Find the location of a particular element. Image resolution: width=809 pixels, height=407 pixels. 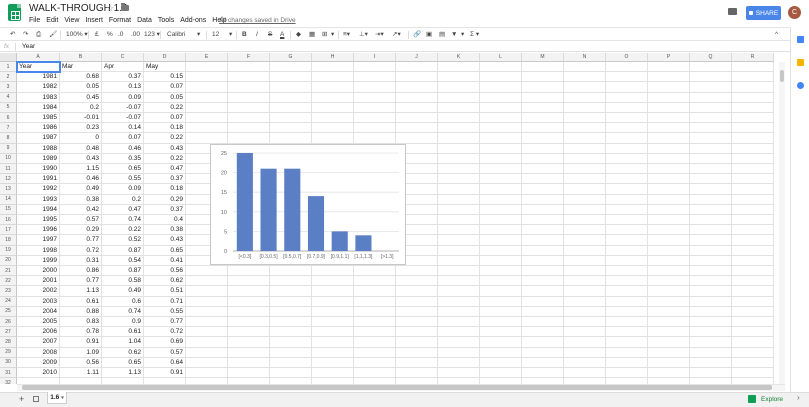

data-cell: 1996 is located at coordinates (38, 230).